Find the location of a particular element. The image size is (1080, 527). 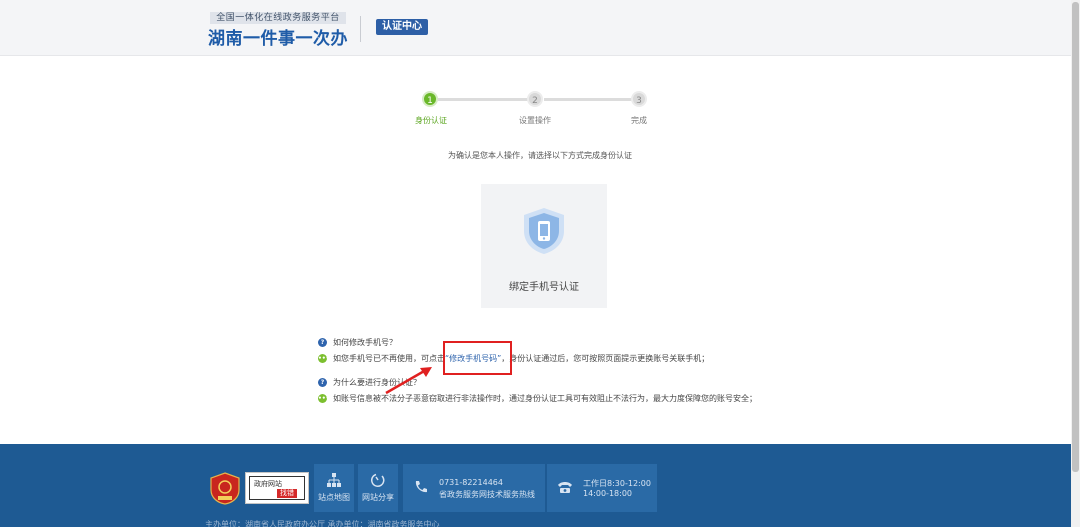

gov-site-error-report: 政府网站 找错 is located at coordinates (277, 488).